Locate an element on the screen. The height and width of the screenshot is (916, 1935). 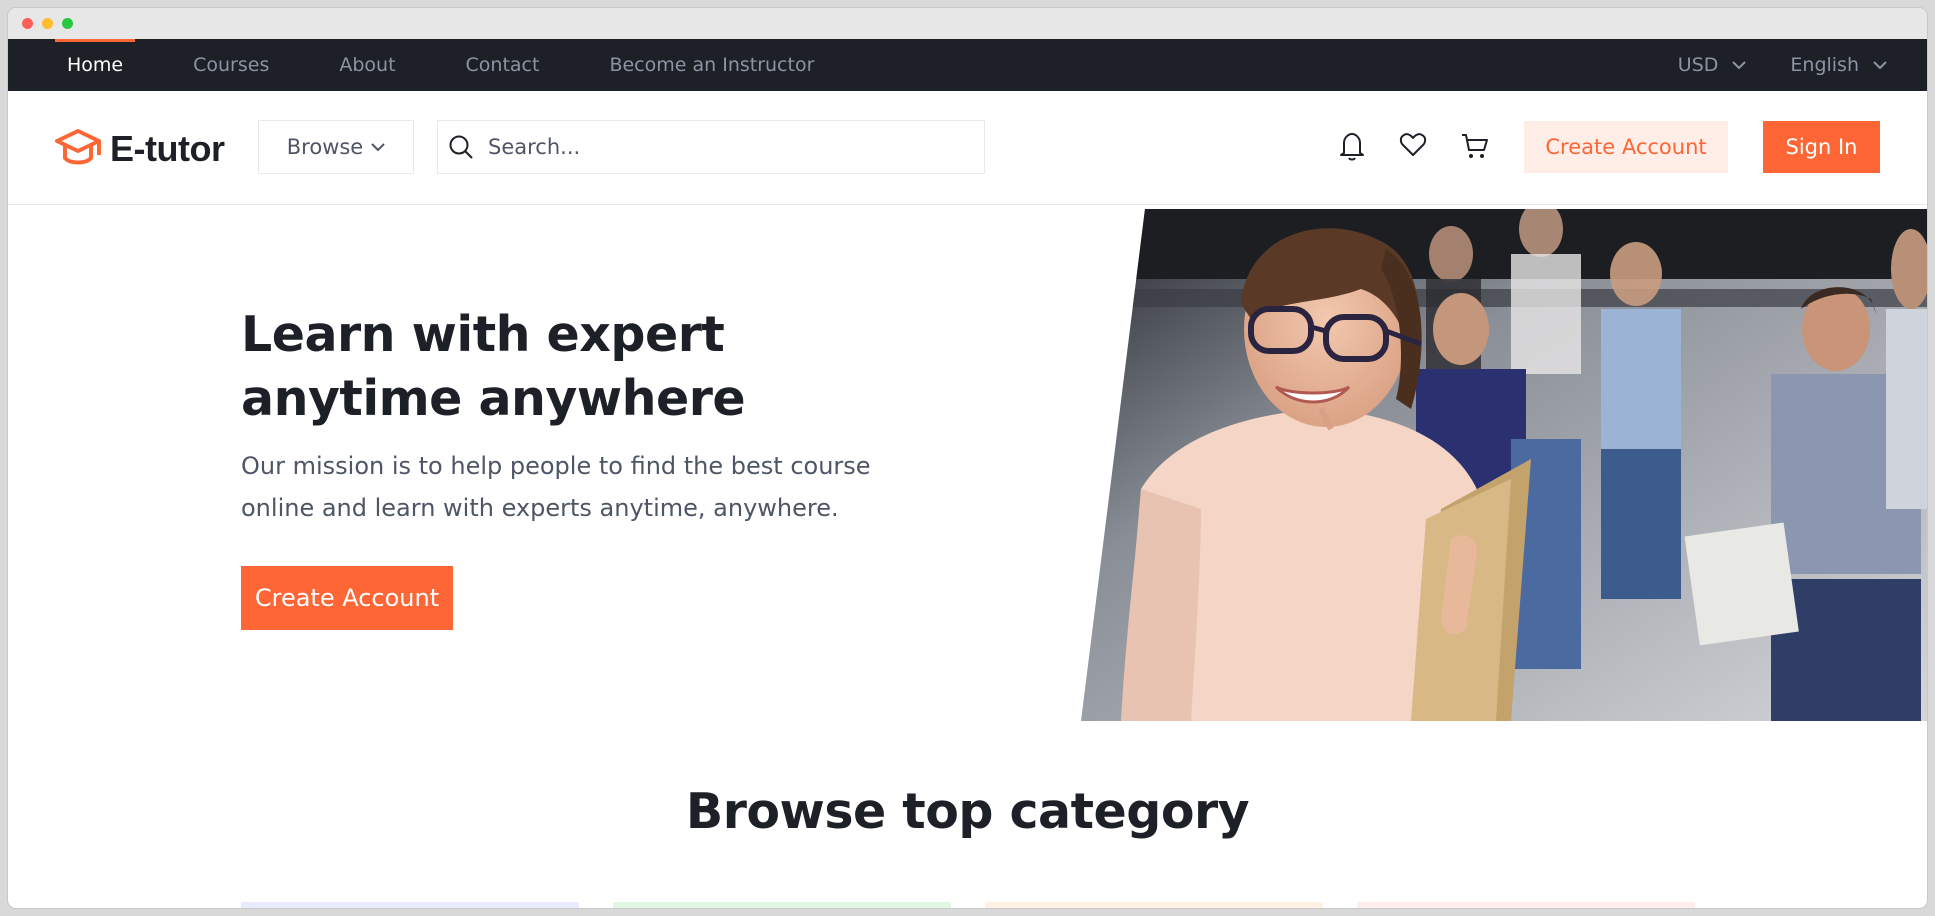
hero-title-line2: anytime anywhere is located at coordinates (493, 398).